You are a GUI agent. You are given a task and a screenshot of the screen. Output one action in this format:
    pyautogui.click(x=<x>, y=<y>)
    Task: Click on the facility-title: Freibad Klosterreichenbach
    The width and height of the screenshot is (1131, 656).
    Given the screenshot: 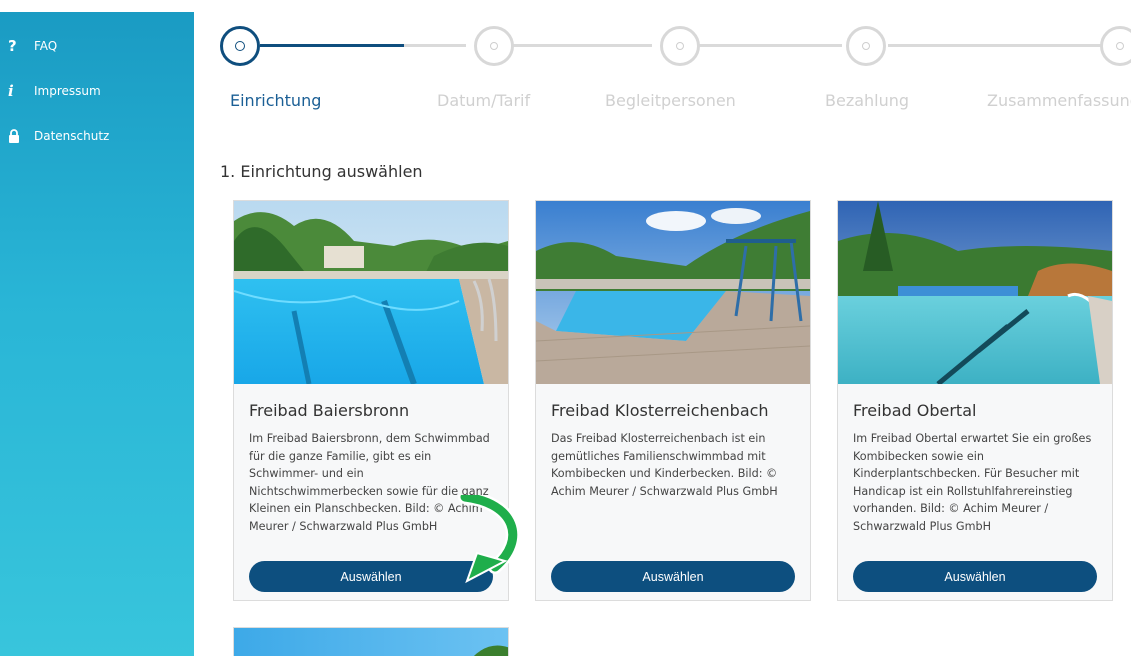 What is the action you would take?
    pyautogui.click(x=660, y=410)
    